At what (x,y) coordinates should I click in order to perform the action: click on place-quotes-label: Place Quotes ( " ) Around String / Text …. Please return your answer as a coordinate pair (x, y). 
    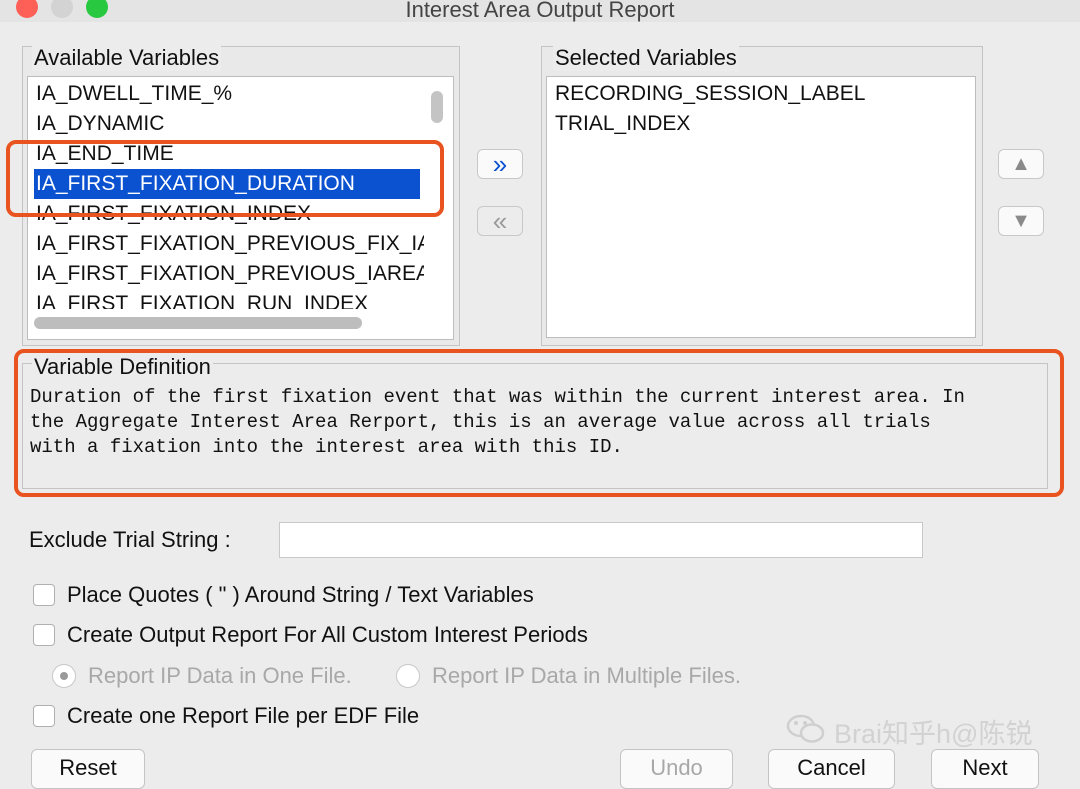
    Looking at the image, I should click on (300, 594).